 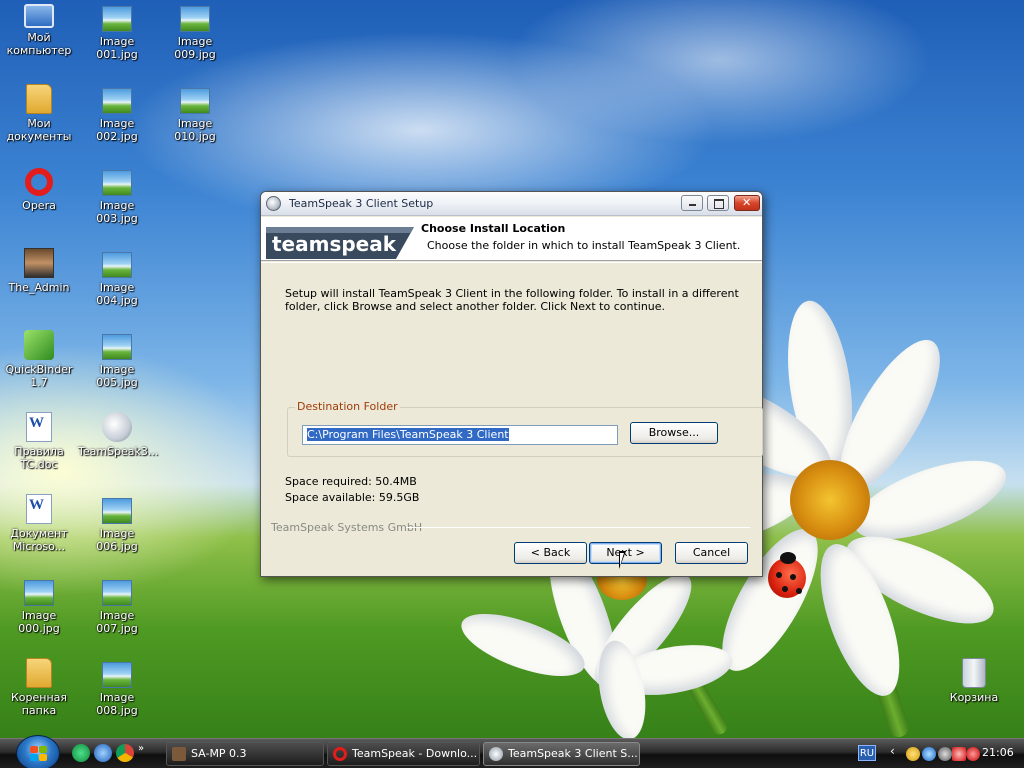 I want to click on chrome-icon, so click(x=125, y=753).